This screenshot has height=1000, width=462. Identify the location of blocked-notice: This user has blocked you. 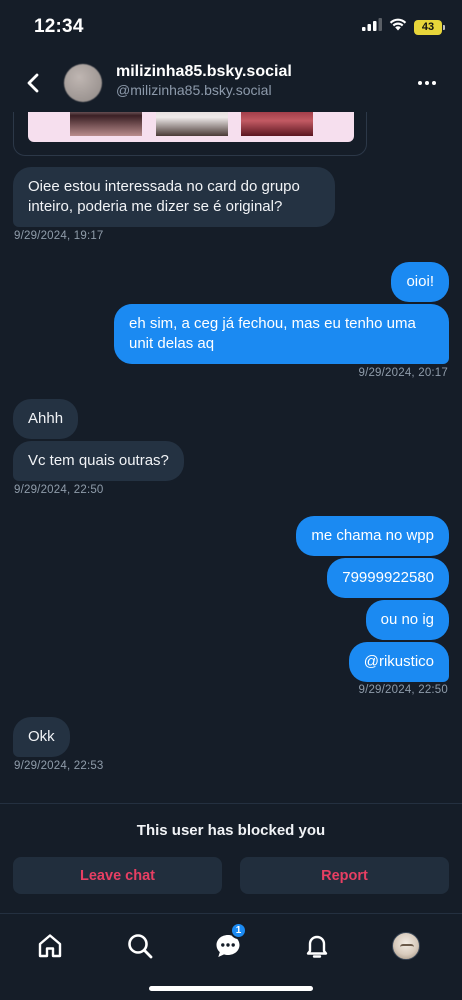
(231, 830).